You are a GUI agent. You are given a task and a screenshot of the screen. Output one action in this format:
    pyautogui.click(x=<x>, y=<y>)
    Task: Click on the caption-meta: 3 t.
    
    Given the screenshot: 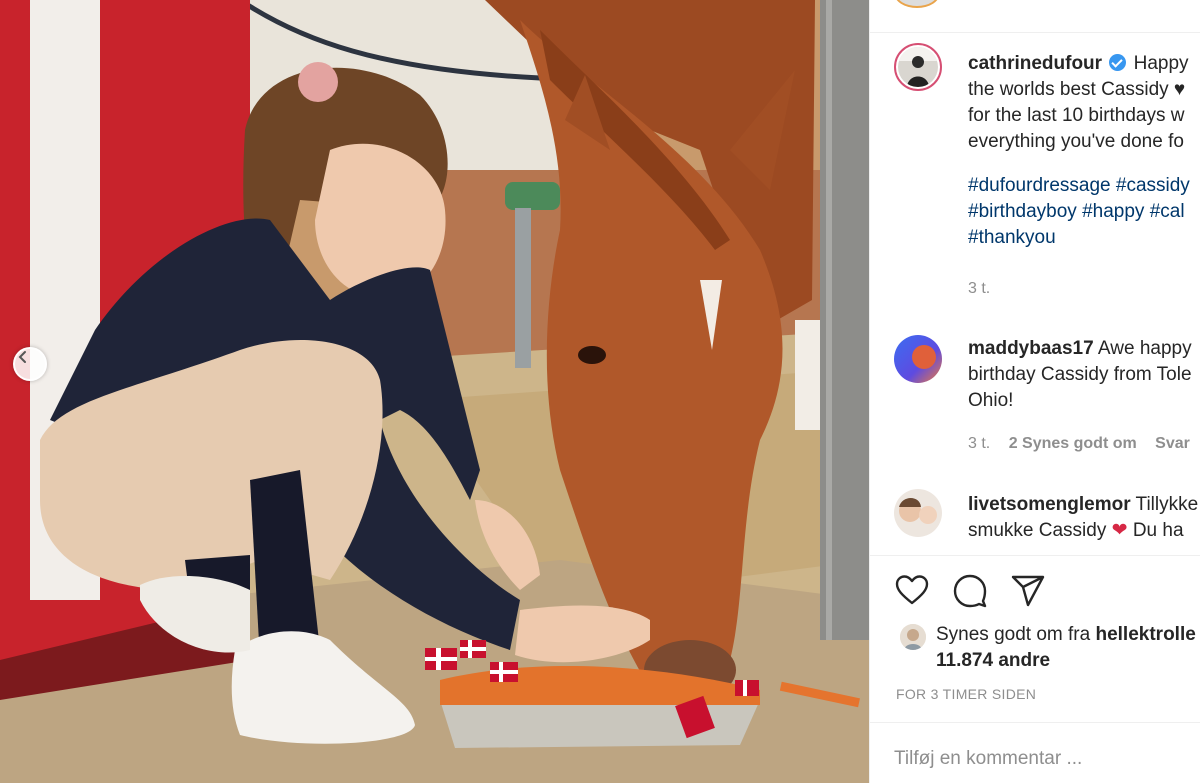 What is the action you would take?
    pyautogui.click(x=986, y=289)
    